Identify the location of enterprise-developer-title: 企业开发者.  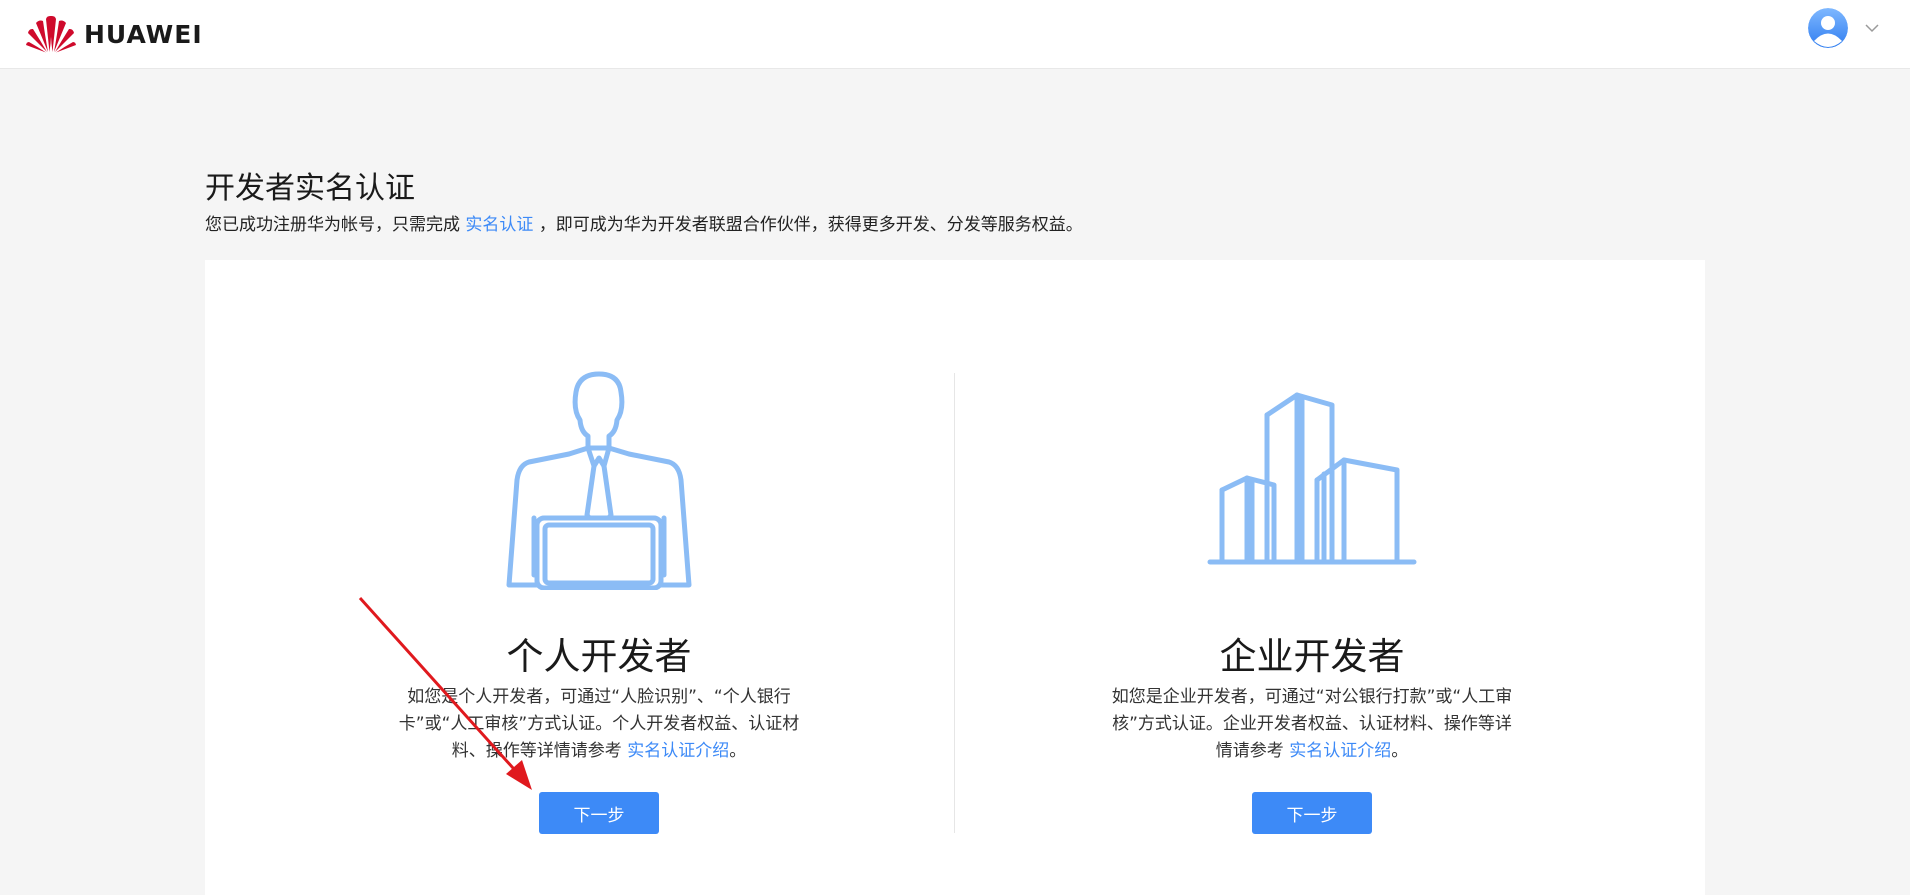
(1312, 656).